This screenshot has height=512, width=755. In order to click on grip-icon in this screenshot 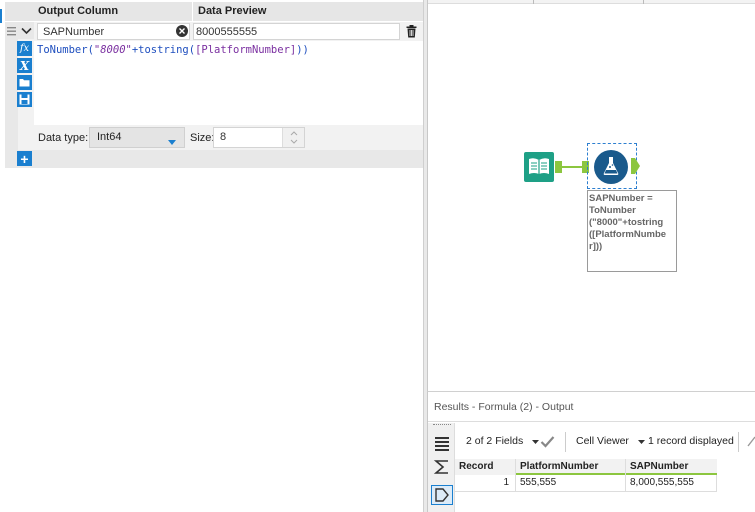, I will do `click(442, 425)`.